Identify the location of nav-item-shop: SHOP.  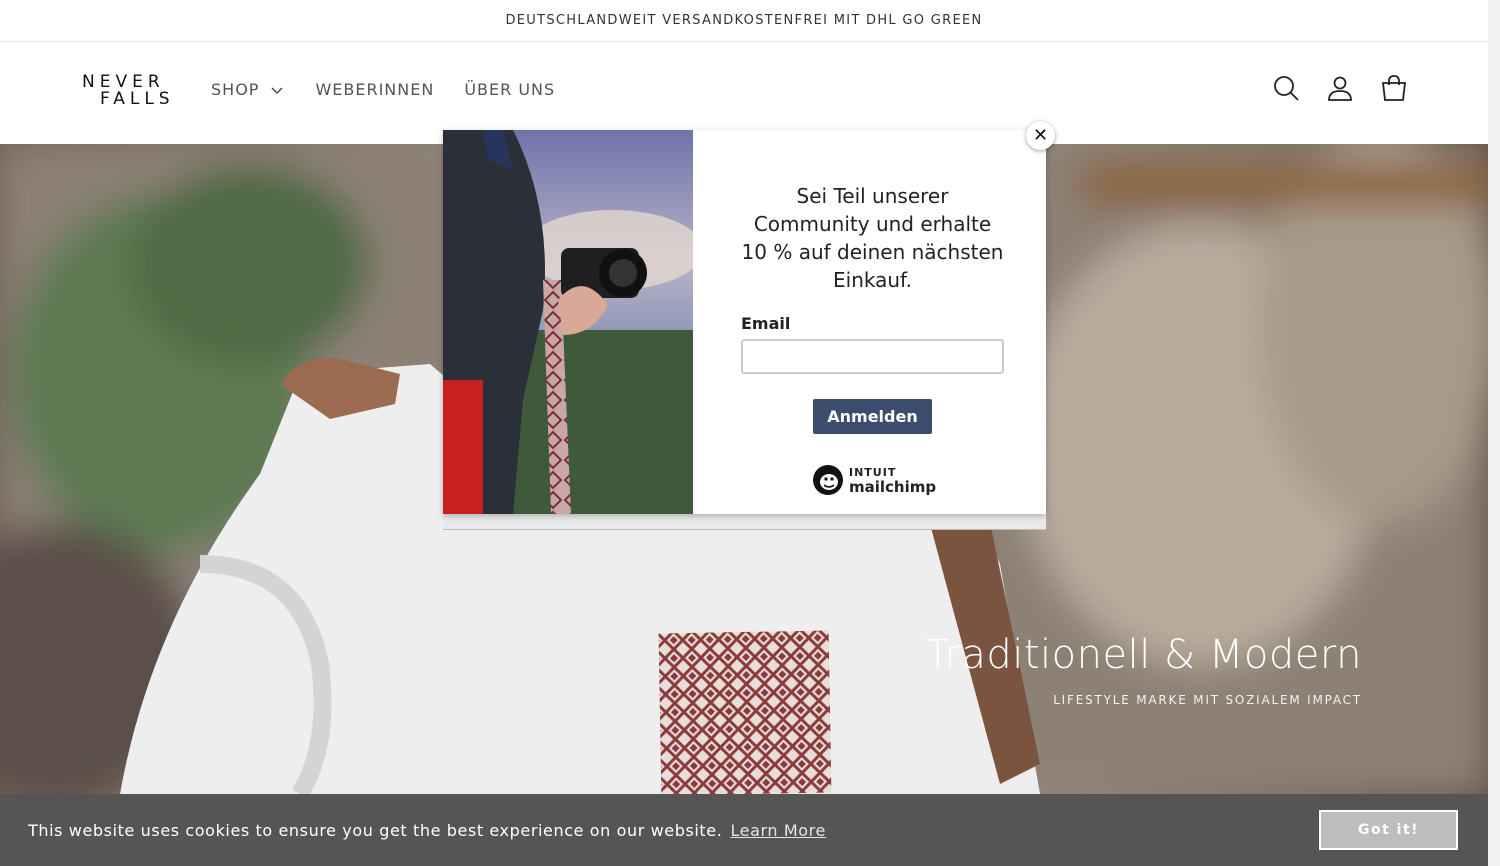
(248, 89).